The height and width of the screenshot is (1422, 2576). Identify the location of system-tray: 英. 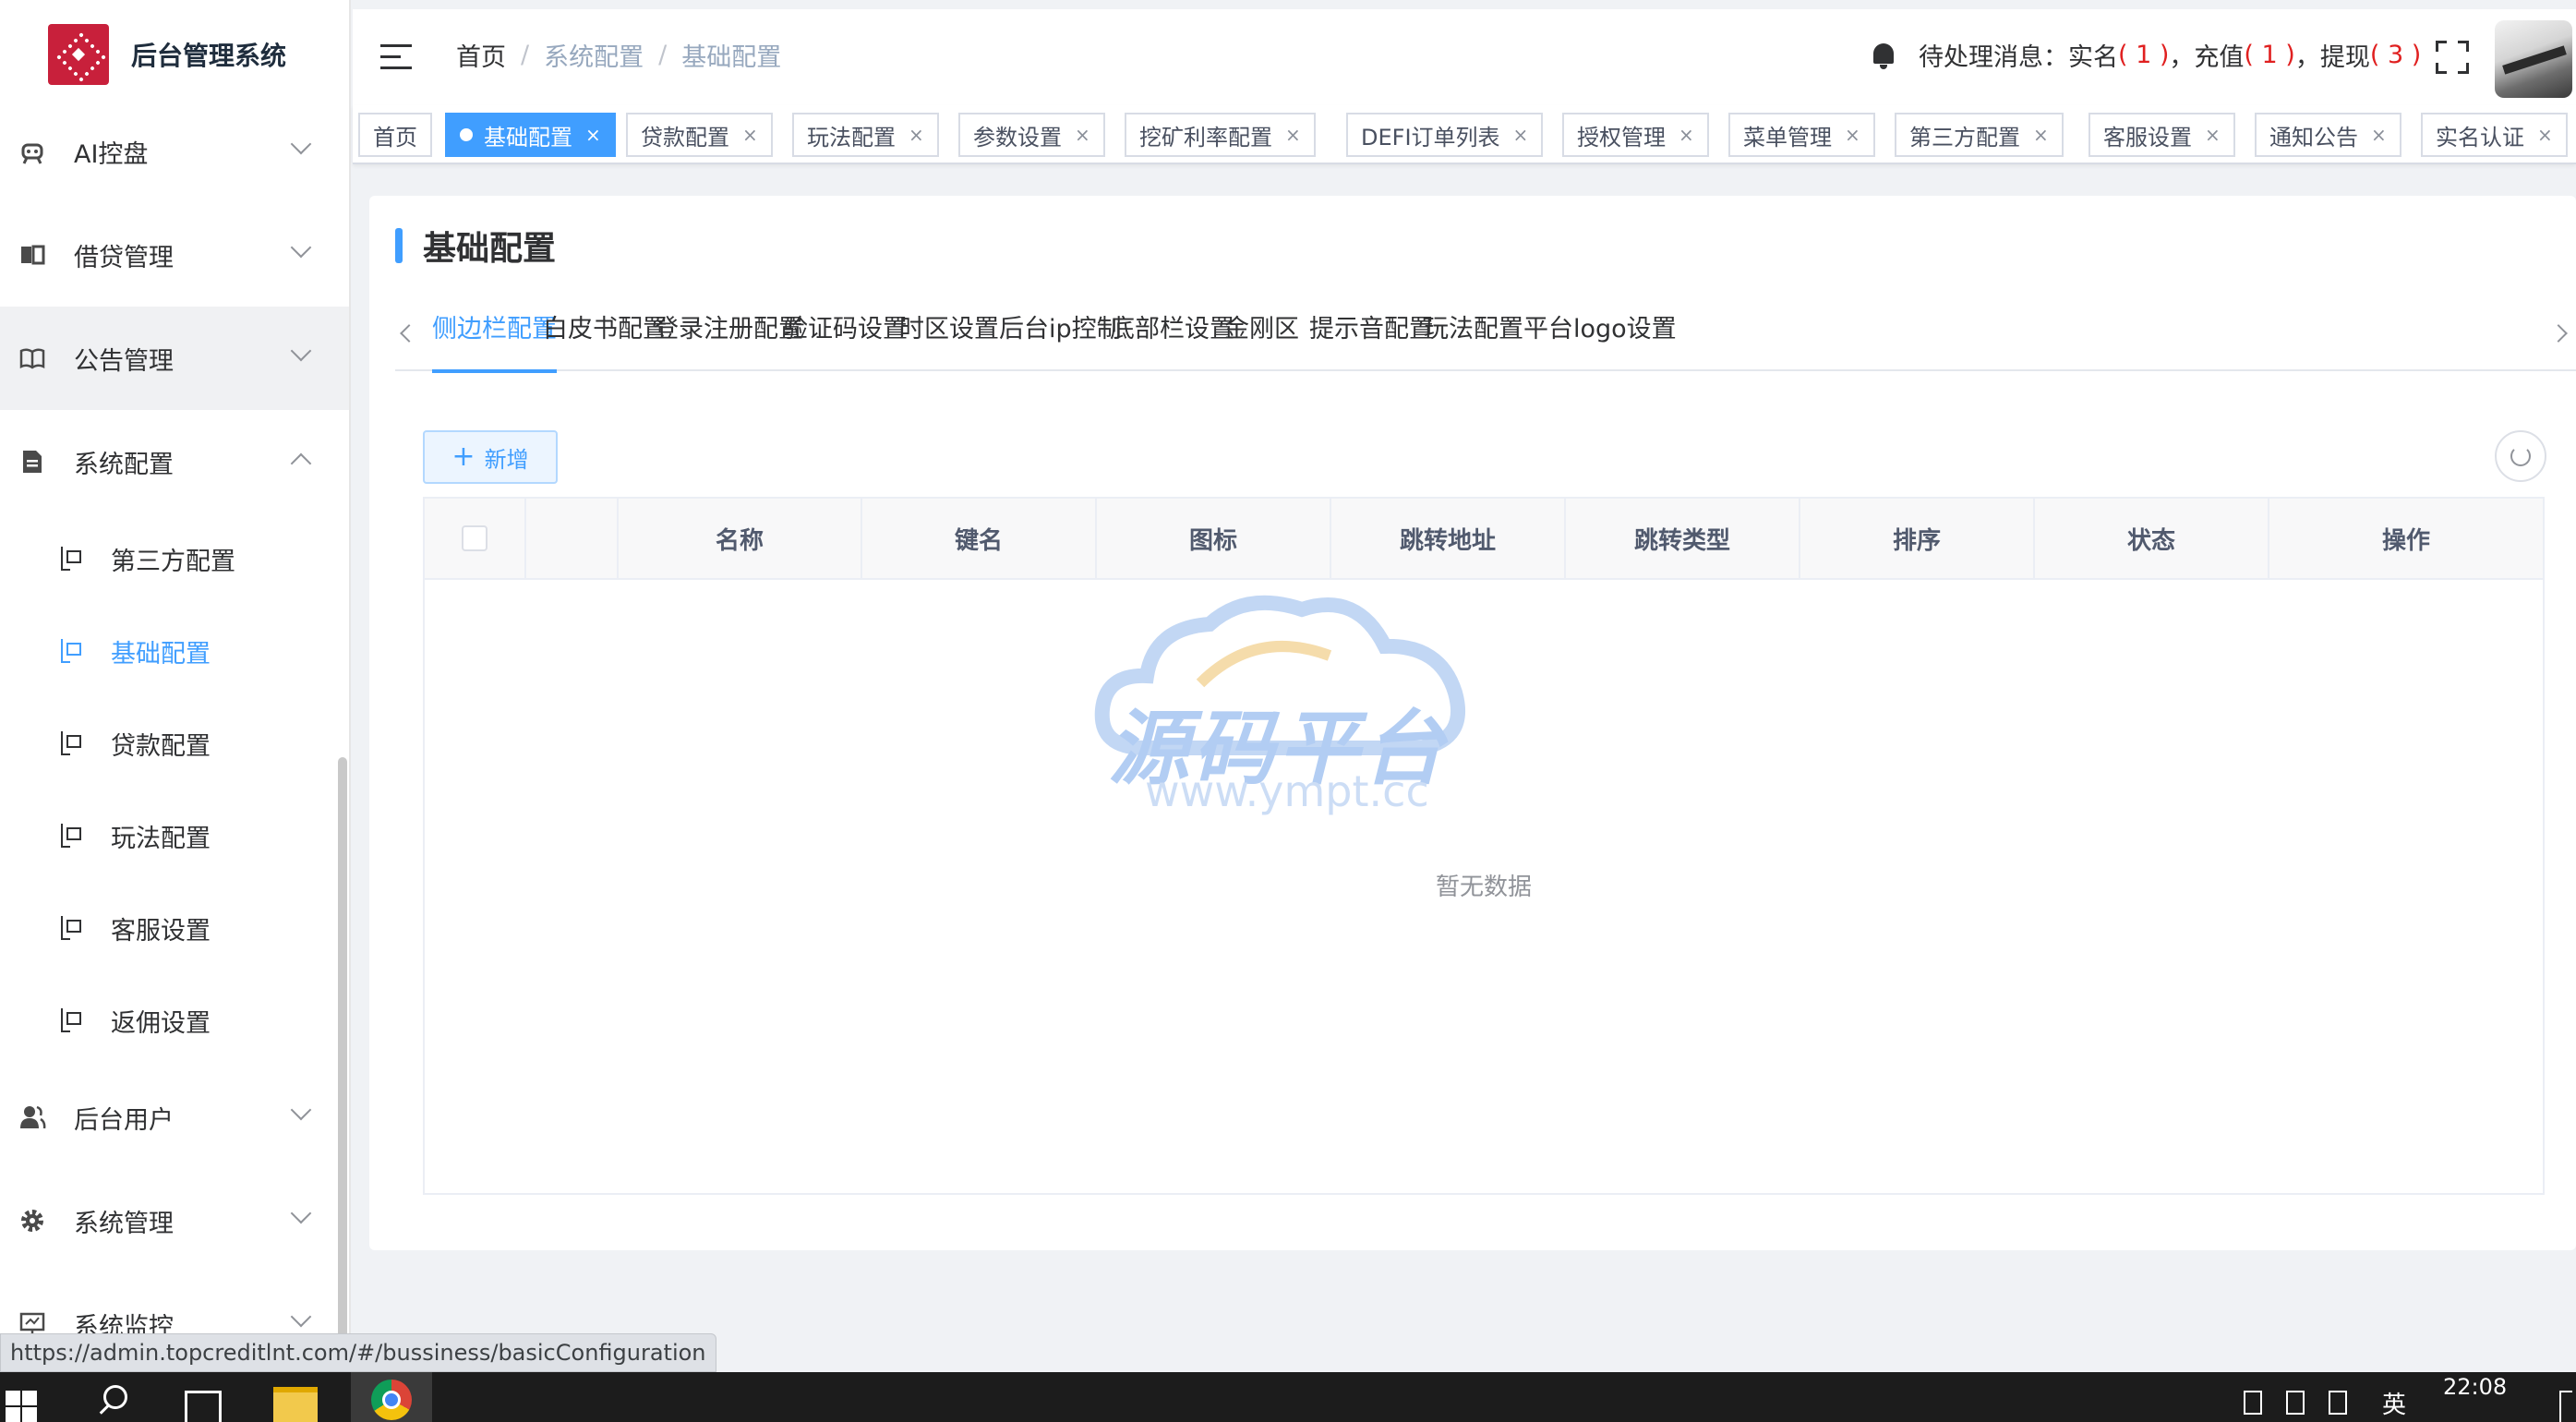
(2325, 1403).